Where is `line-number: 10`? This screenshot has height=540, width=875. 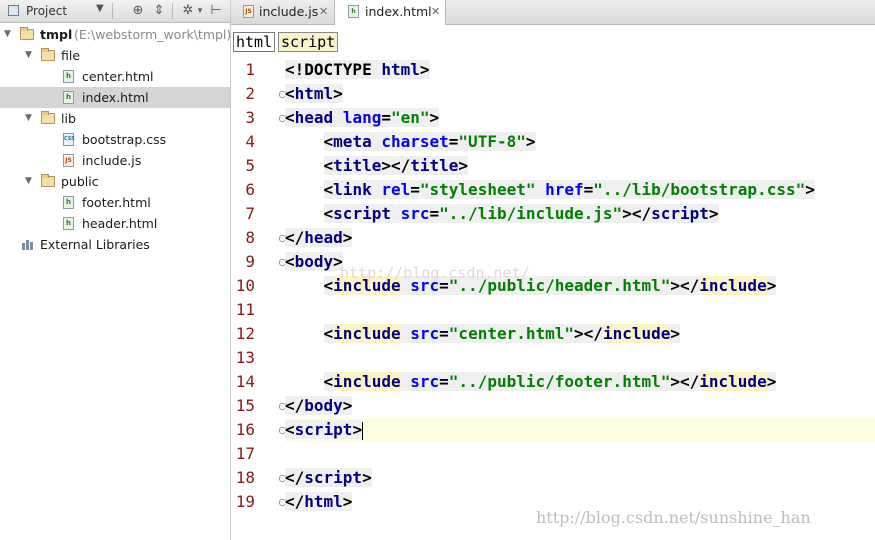
line-number: 10 is located at coordinates (245, 285).